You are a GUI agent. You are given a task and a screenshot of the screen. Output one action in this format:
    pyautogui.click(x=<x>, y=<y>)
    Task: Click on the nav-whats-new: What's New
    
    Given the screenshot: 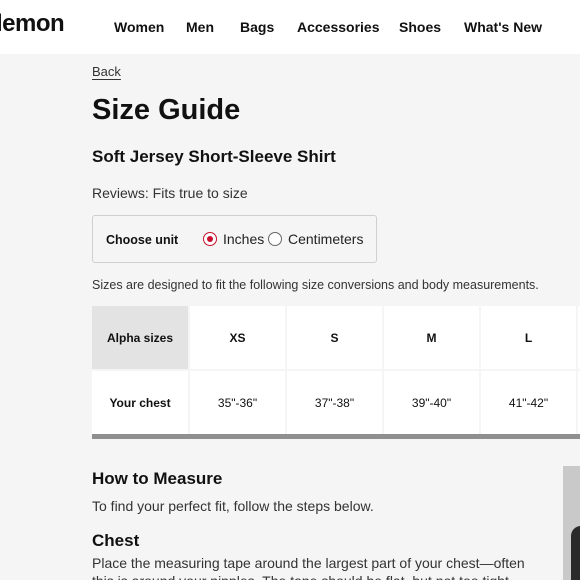 What is the action you would take?
    pyautogui.click(x=503, y=27)
    